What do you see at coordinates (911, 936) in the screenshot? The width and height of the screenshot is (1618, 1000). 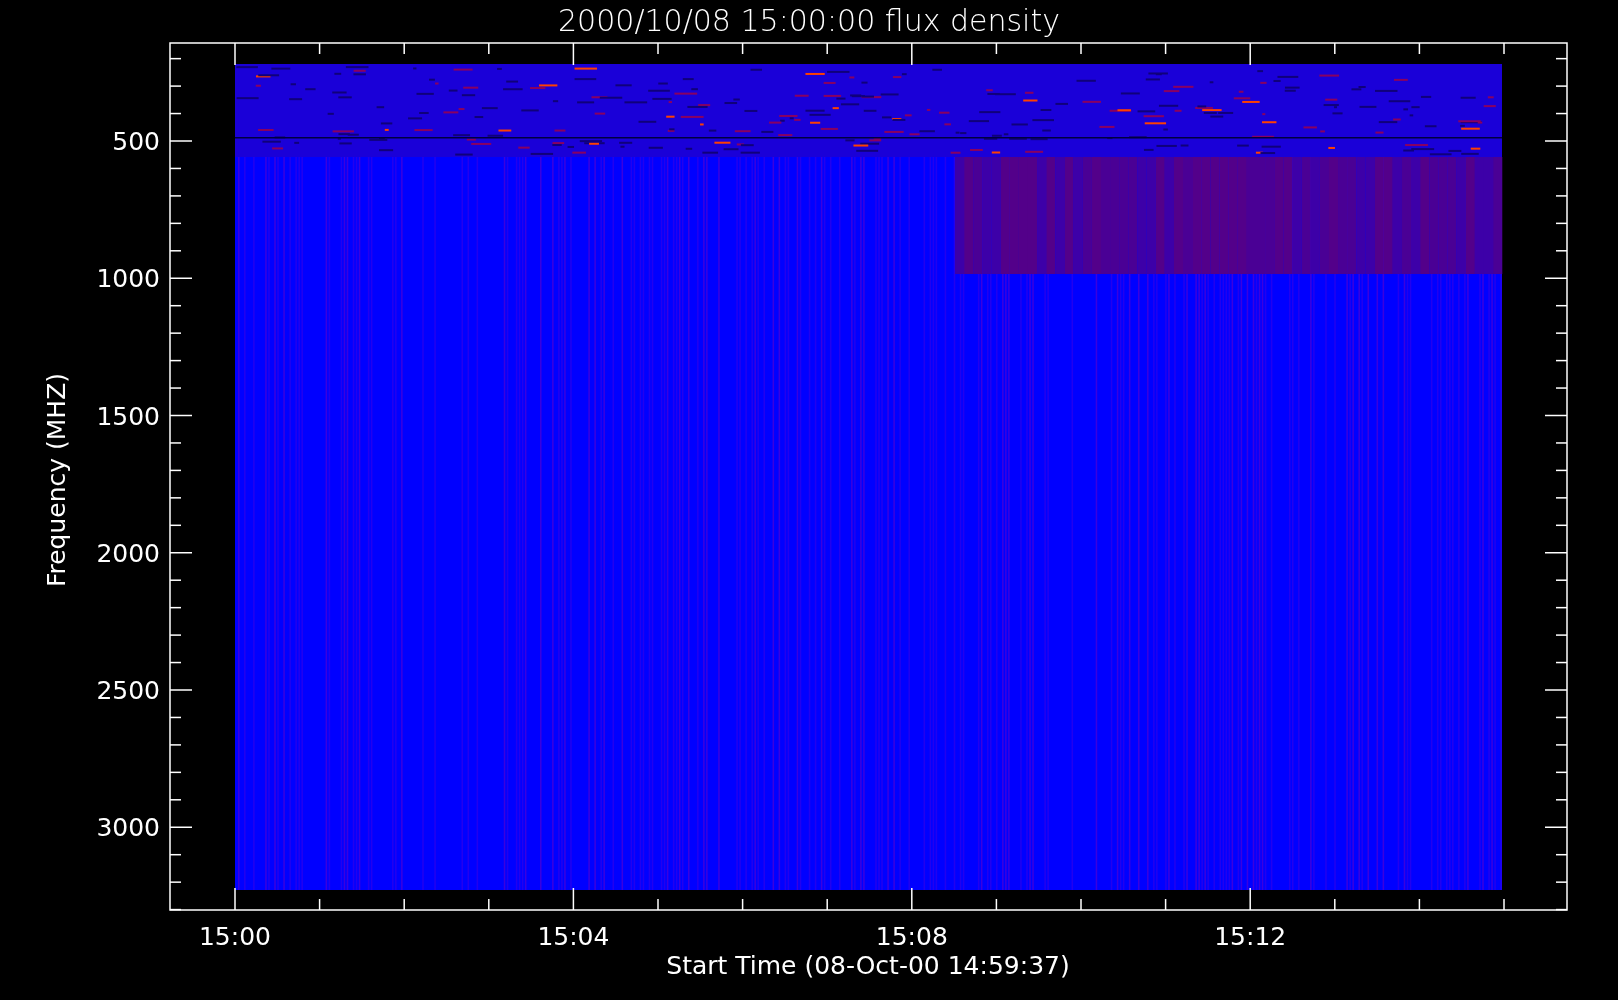 I see `x-tick-label: 15:08` at bounding box center [911, 936].